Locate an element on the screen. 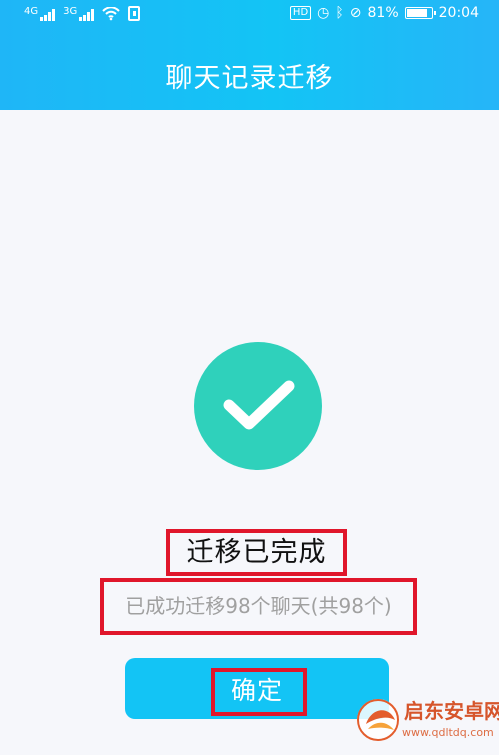 Image resolution: width=499 pixels, height=755 pixels. cell-signal-4g: 4G is located at coordinates (40, 13).